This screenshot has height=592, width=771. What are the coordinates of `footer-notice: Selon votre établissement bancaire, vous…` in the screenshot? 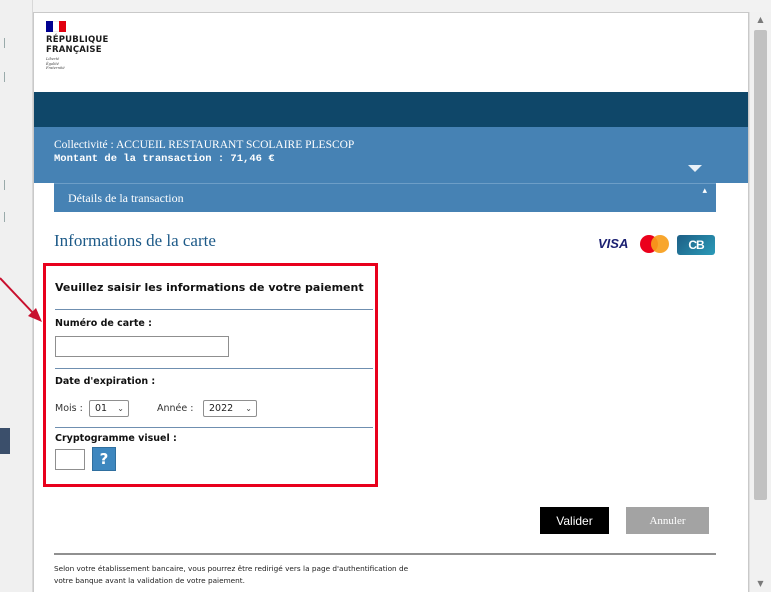 It's located at (304, 575).